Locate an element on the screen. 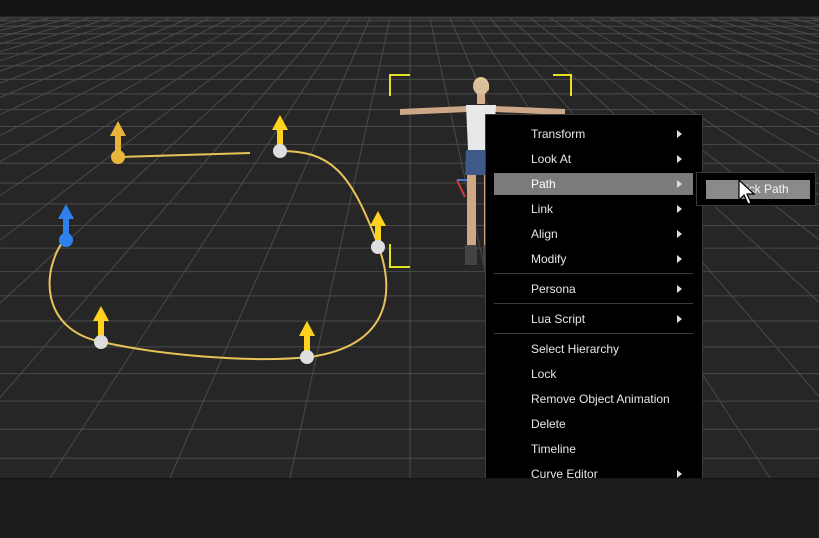 The height and width of the screenshot is (538, 819). menu-item-transform: Transform is located at coordinates (593, 134).